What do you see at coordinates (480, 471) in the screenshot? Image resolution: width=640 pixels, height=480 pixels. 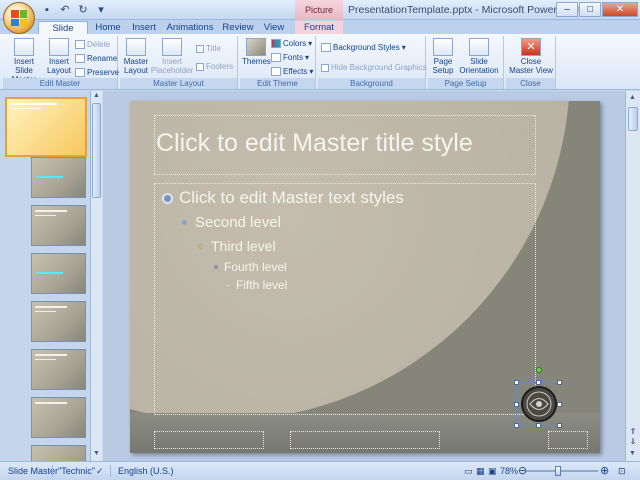 I see `slide-sorter-view-icon: ▦` at bounding box center [480, 471].